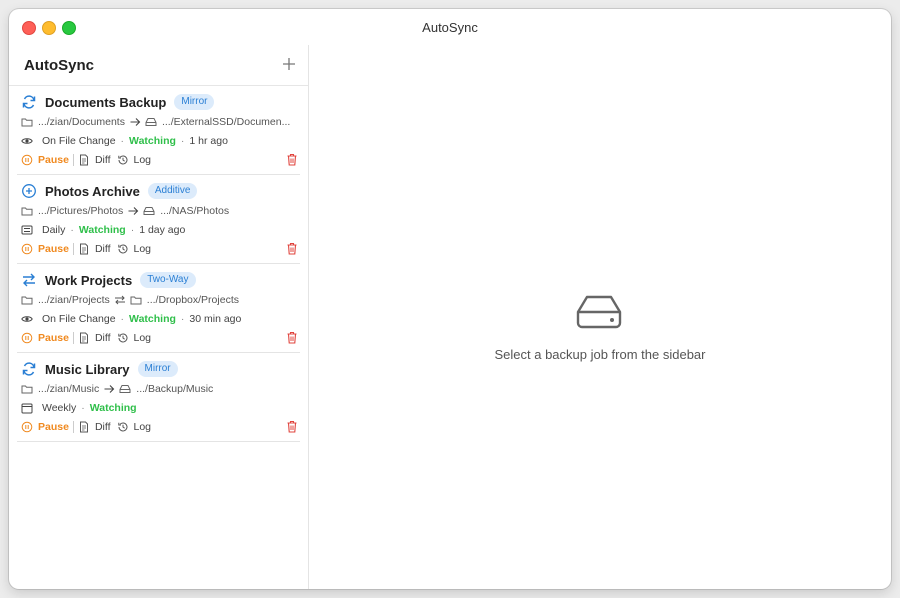  Describe the element at coordinates (29, 280) in the screenshot. I see `two-way-arrows-icon` at that location.